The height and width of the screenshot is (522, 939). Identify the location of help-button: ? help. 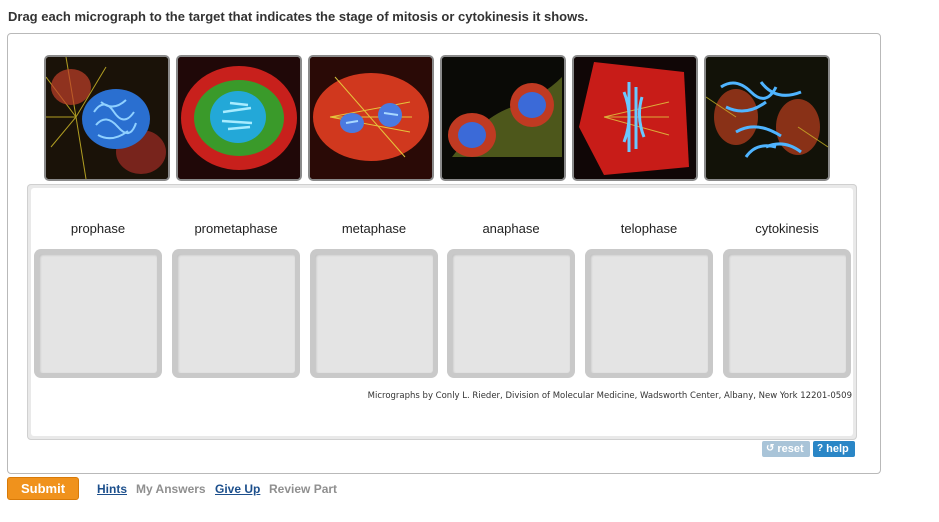
(834, 449).